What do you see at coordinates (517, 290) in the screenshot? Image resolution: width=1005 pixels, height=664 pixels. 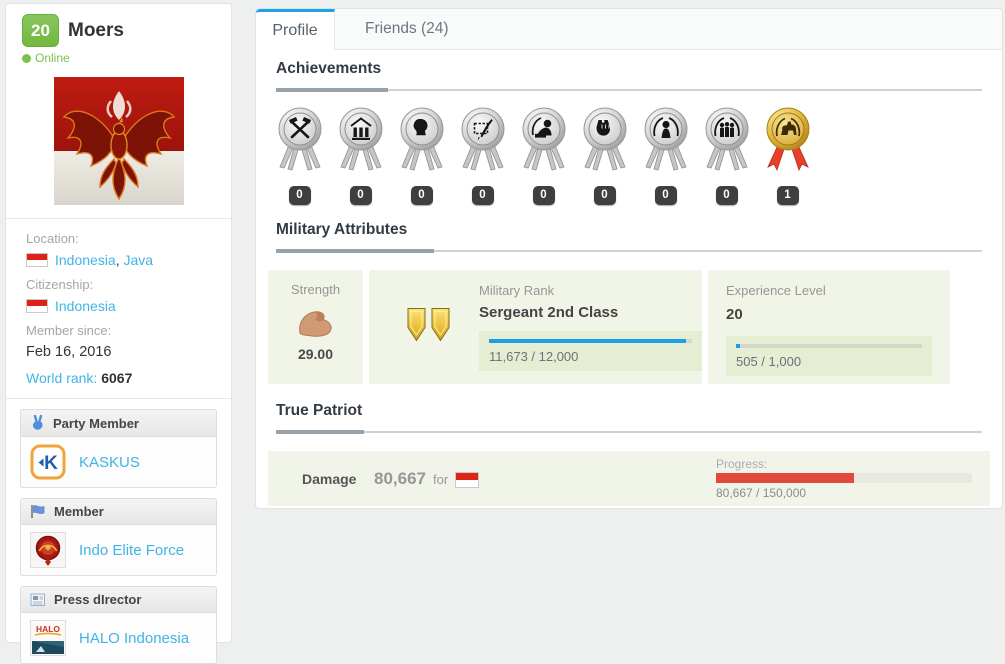 I see `military-rank-label: Military Rank` at bounding box center [517, 290].